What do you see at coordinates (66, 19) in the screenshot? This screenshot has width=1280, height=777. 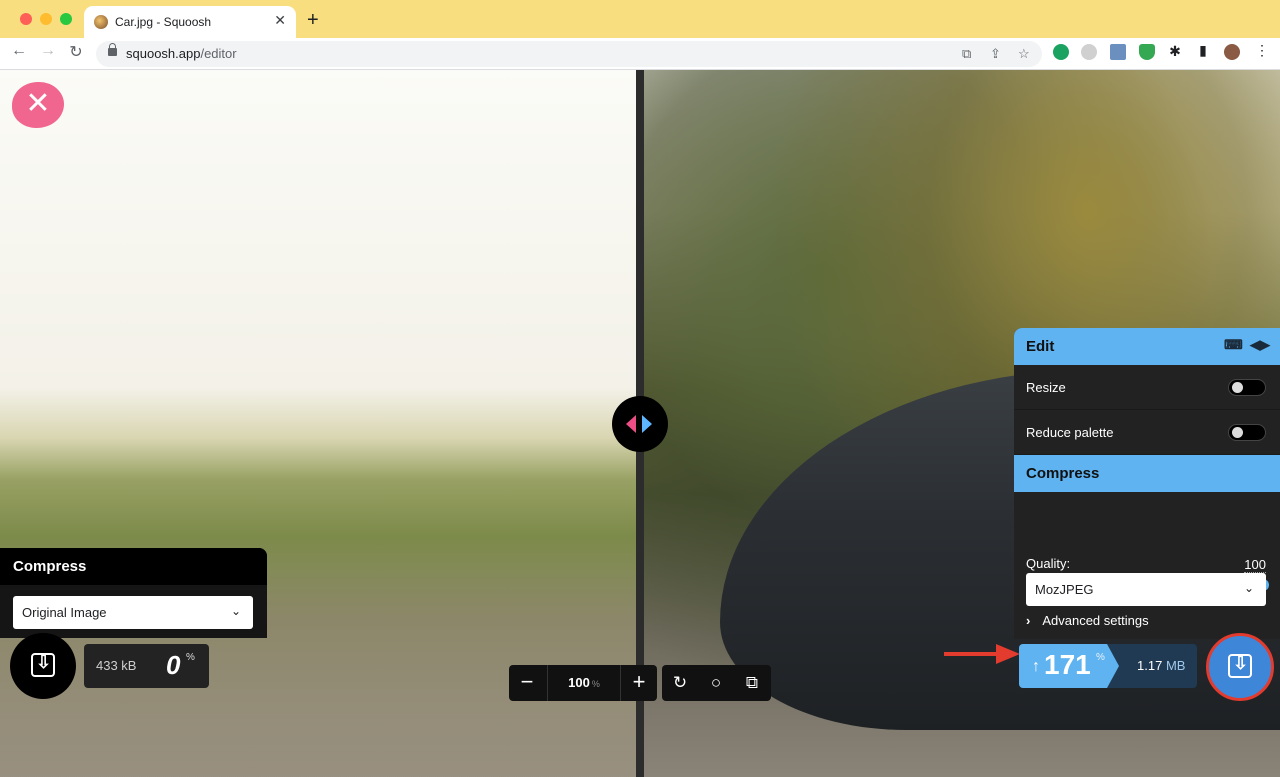 I see `window-zoom-button` at bounding box center [66, 19].